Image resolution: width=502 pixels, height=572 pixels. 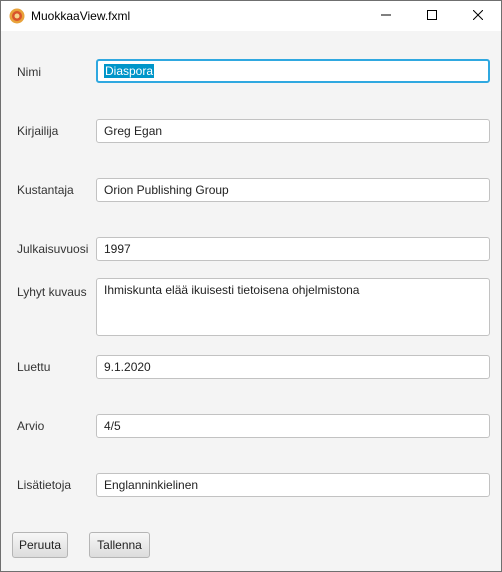 I want to click on close-button, so click(x=478, y=16).